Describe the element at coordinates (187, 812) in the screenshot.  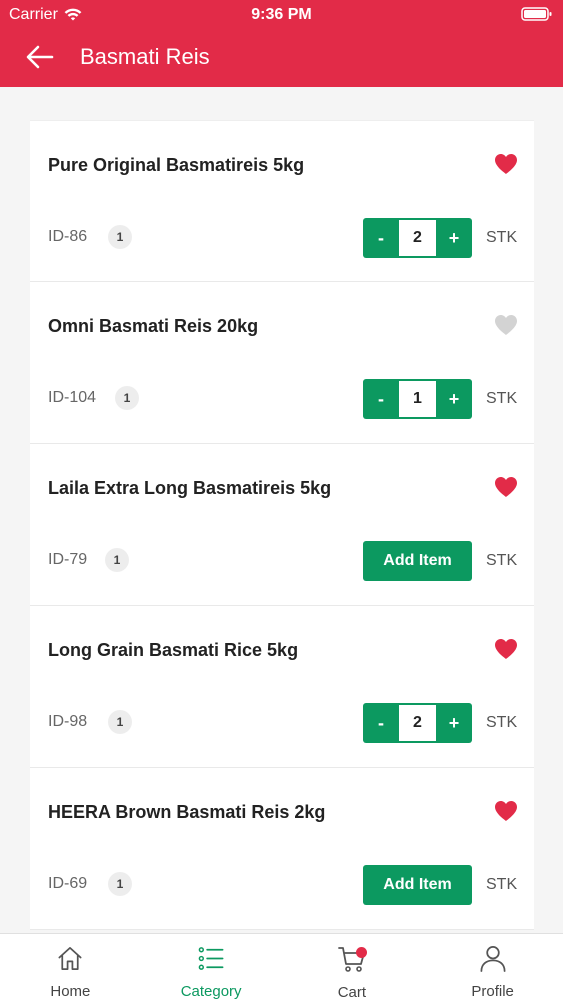
I see `product-name: HEERA Brown Basmati Reis 2kg` at that location.